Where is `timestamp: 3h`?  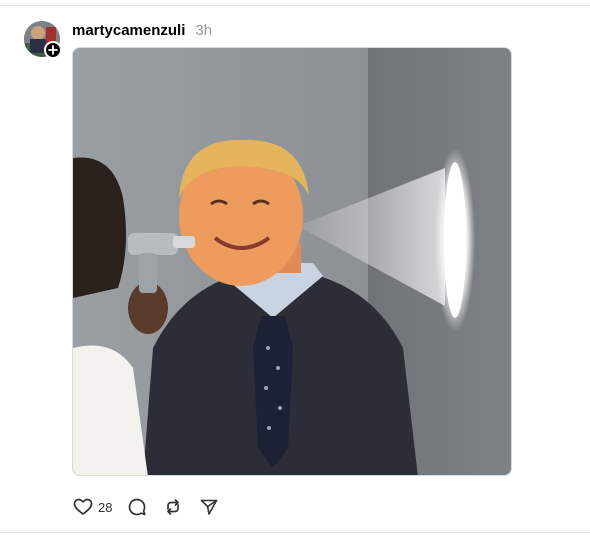 timestamp: 3h is located at coordinates (204, 30).